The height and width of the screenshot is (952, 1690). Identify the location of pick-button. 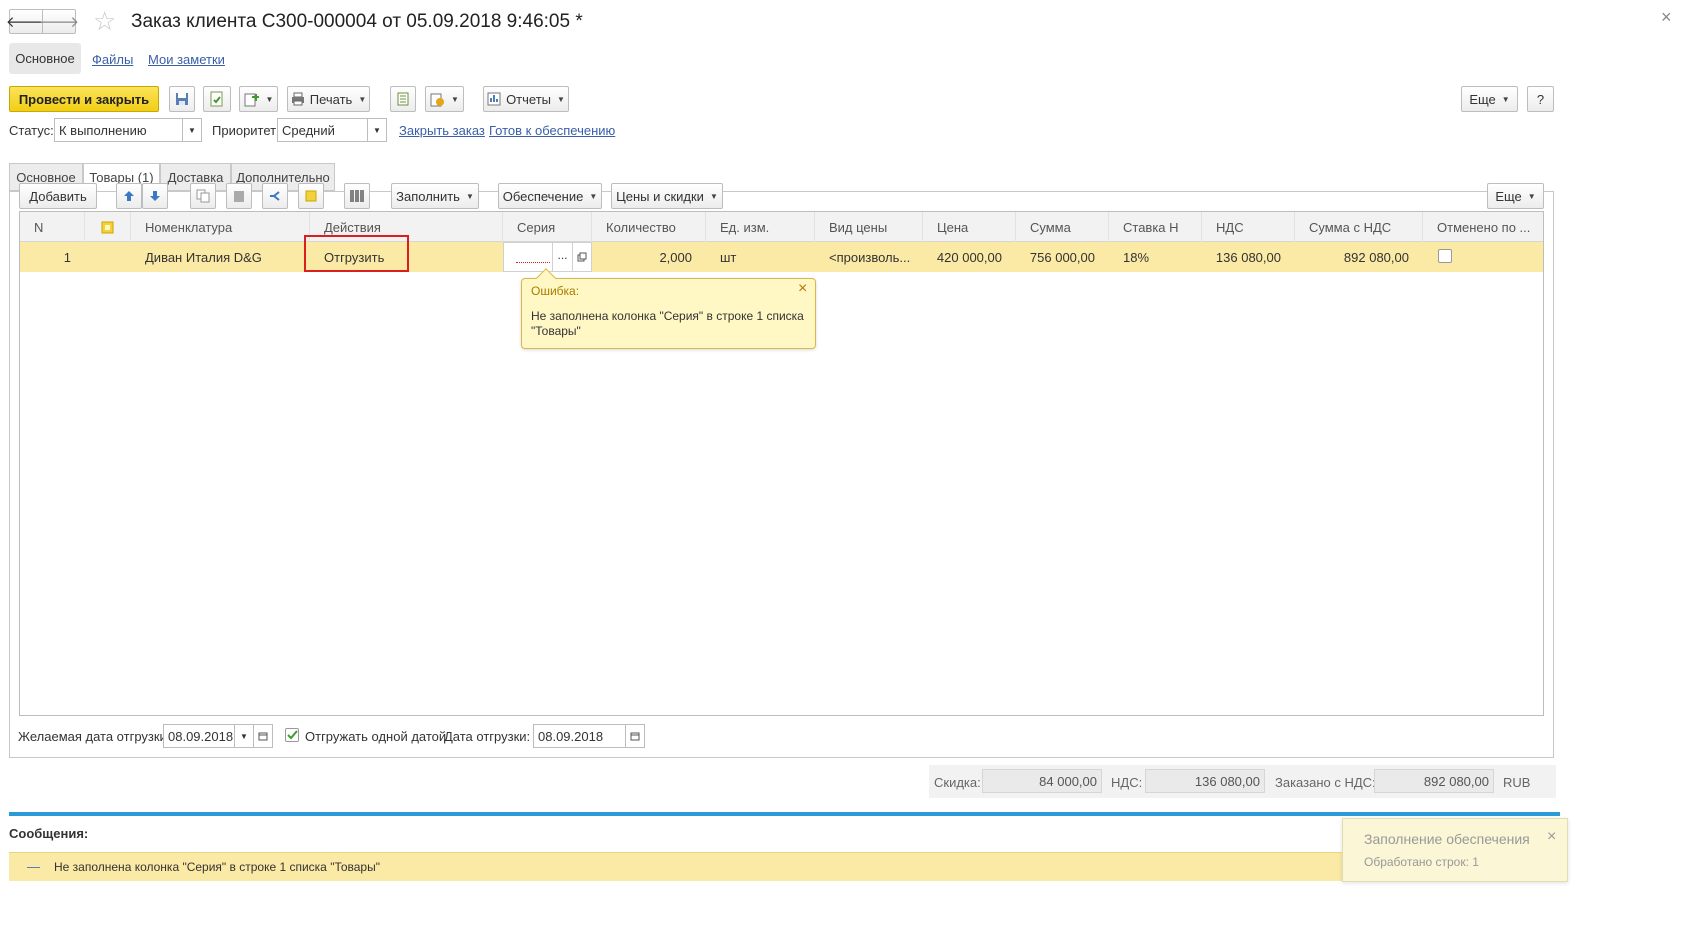
(311, 196).